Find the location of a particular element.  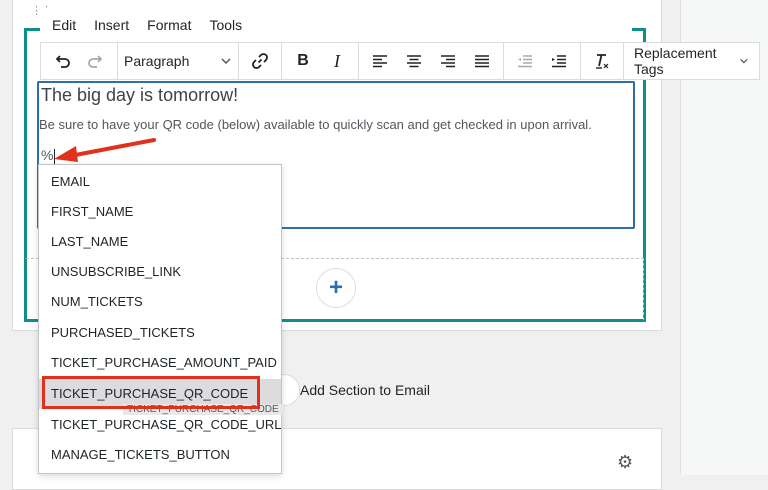

plus-icon: + is located at coordinates (335, 287).